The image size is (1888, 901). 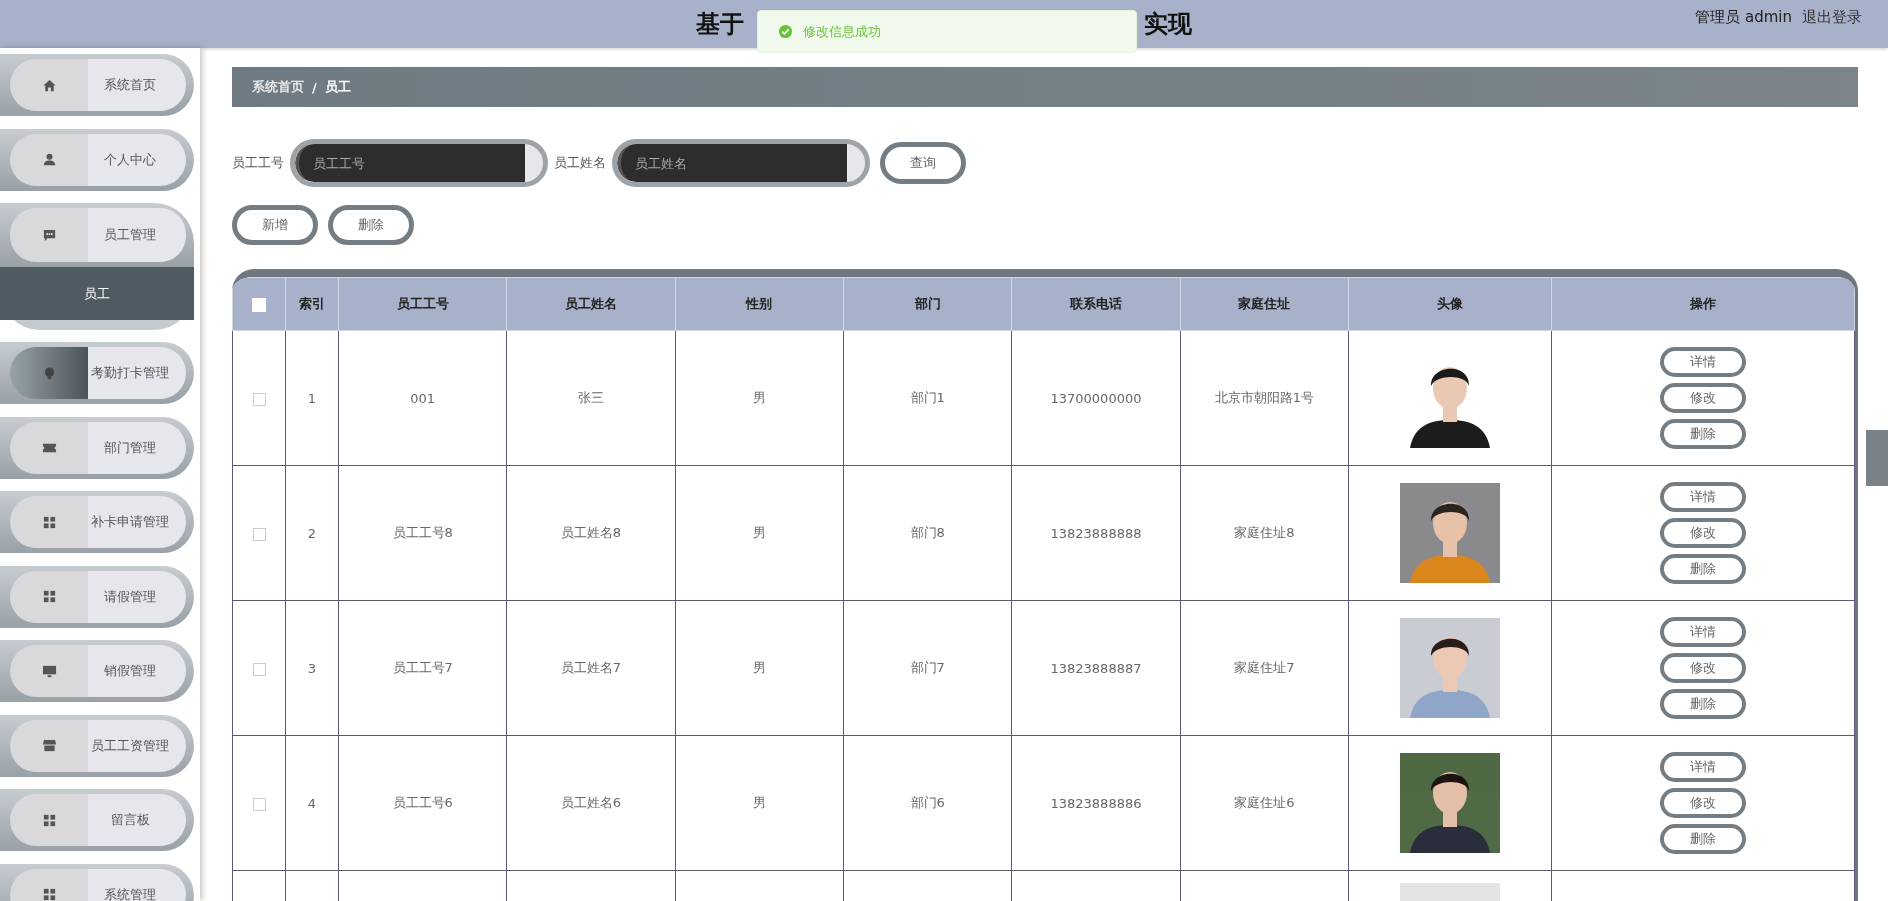 I want to click on table-cell: 13823888886, so click(x=1096, y=803).